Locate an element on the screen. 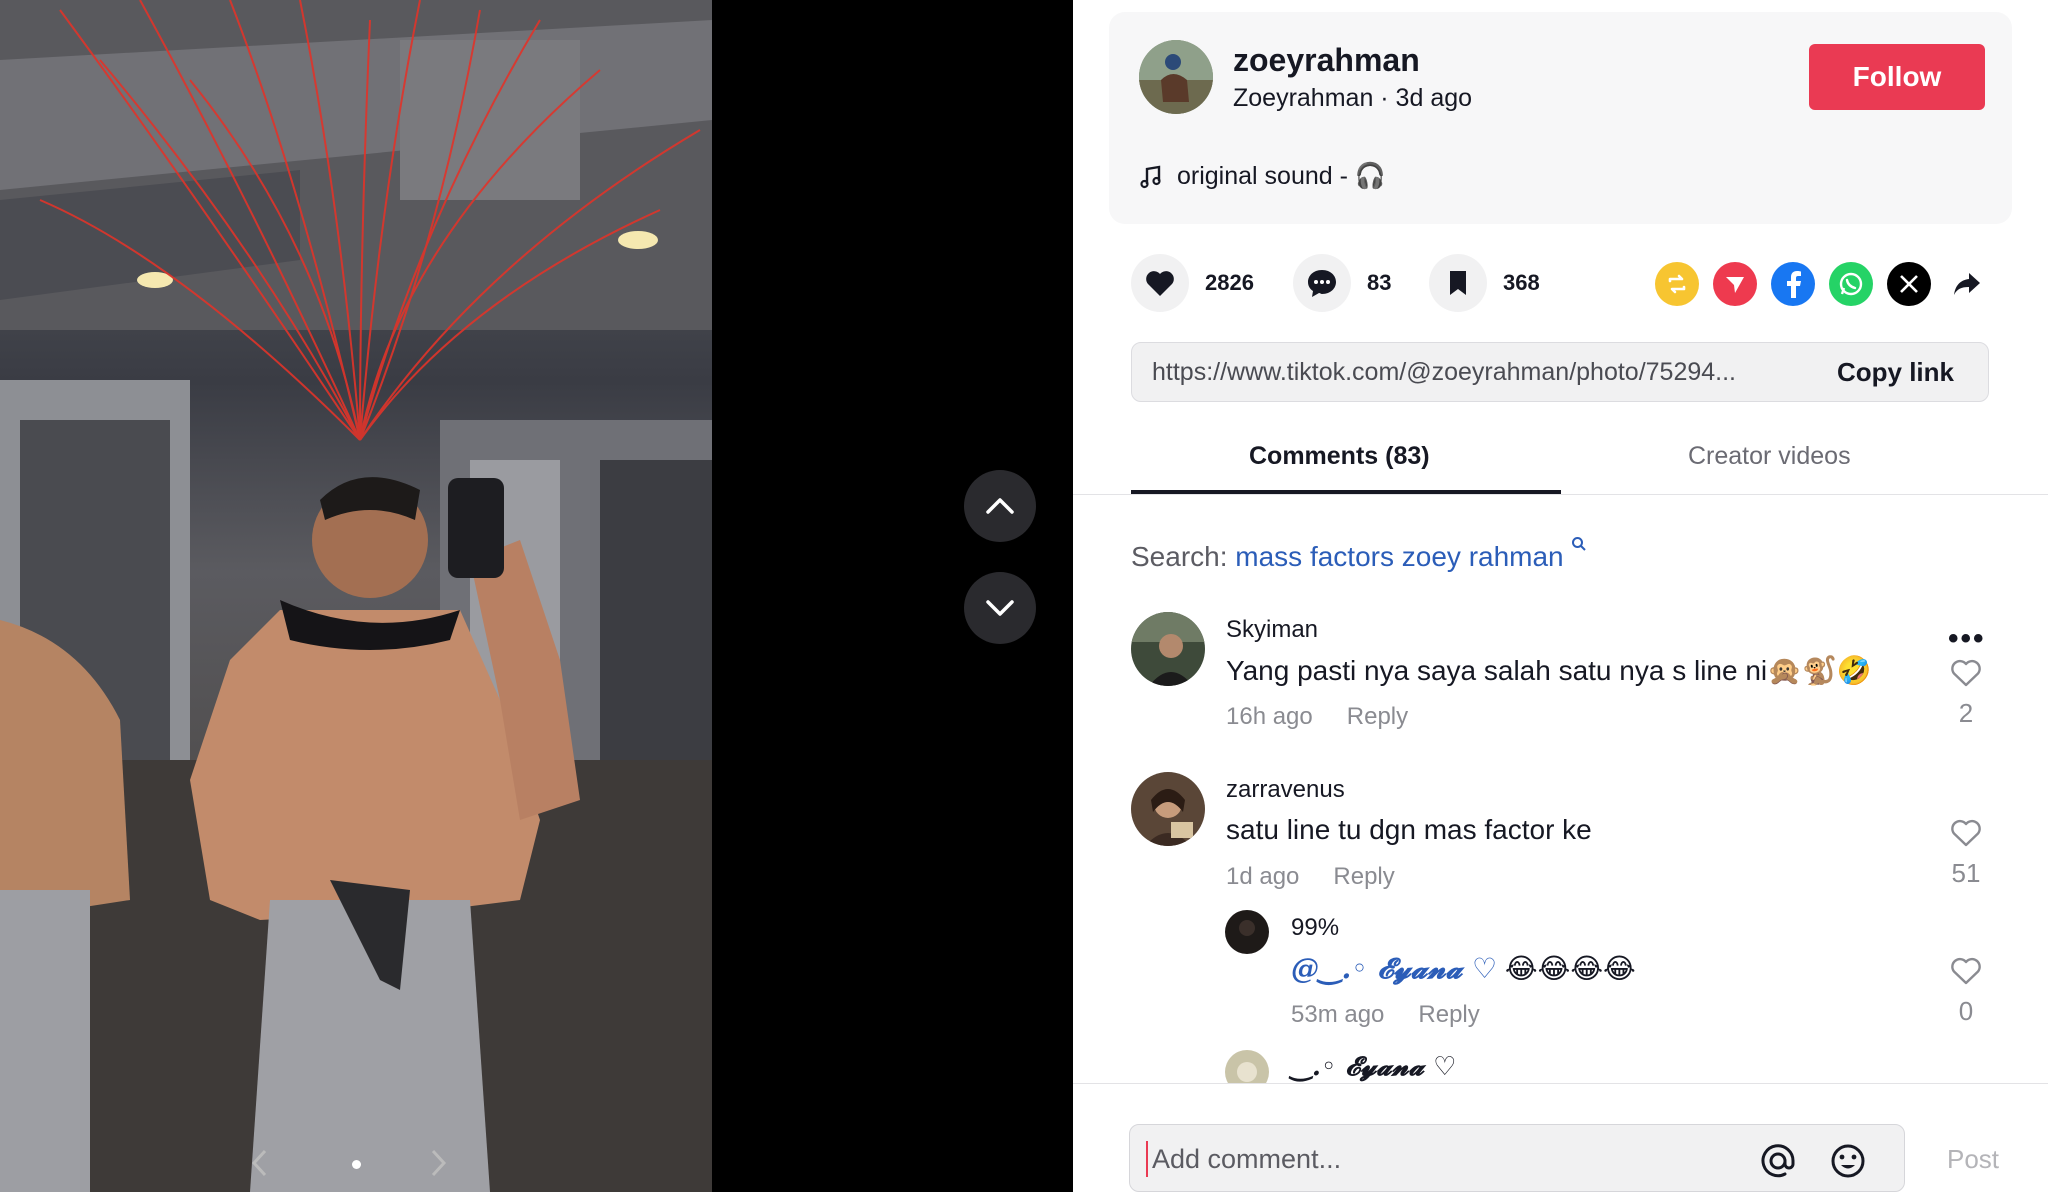 The width and height of the screenshot is (2048, 1192). reply-time: 53m ago is located at coordinates (1338, 1014).